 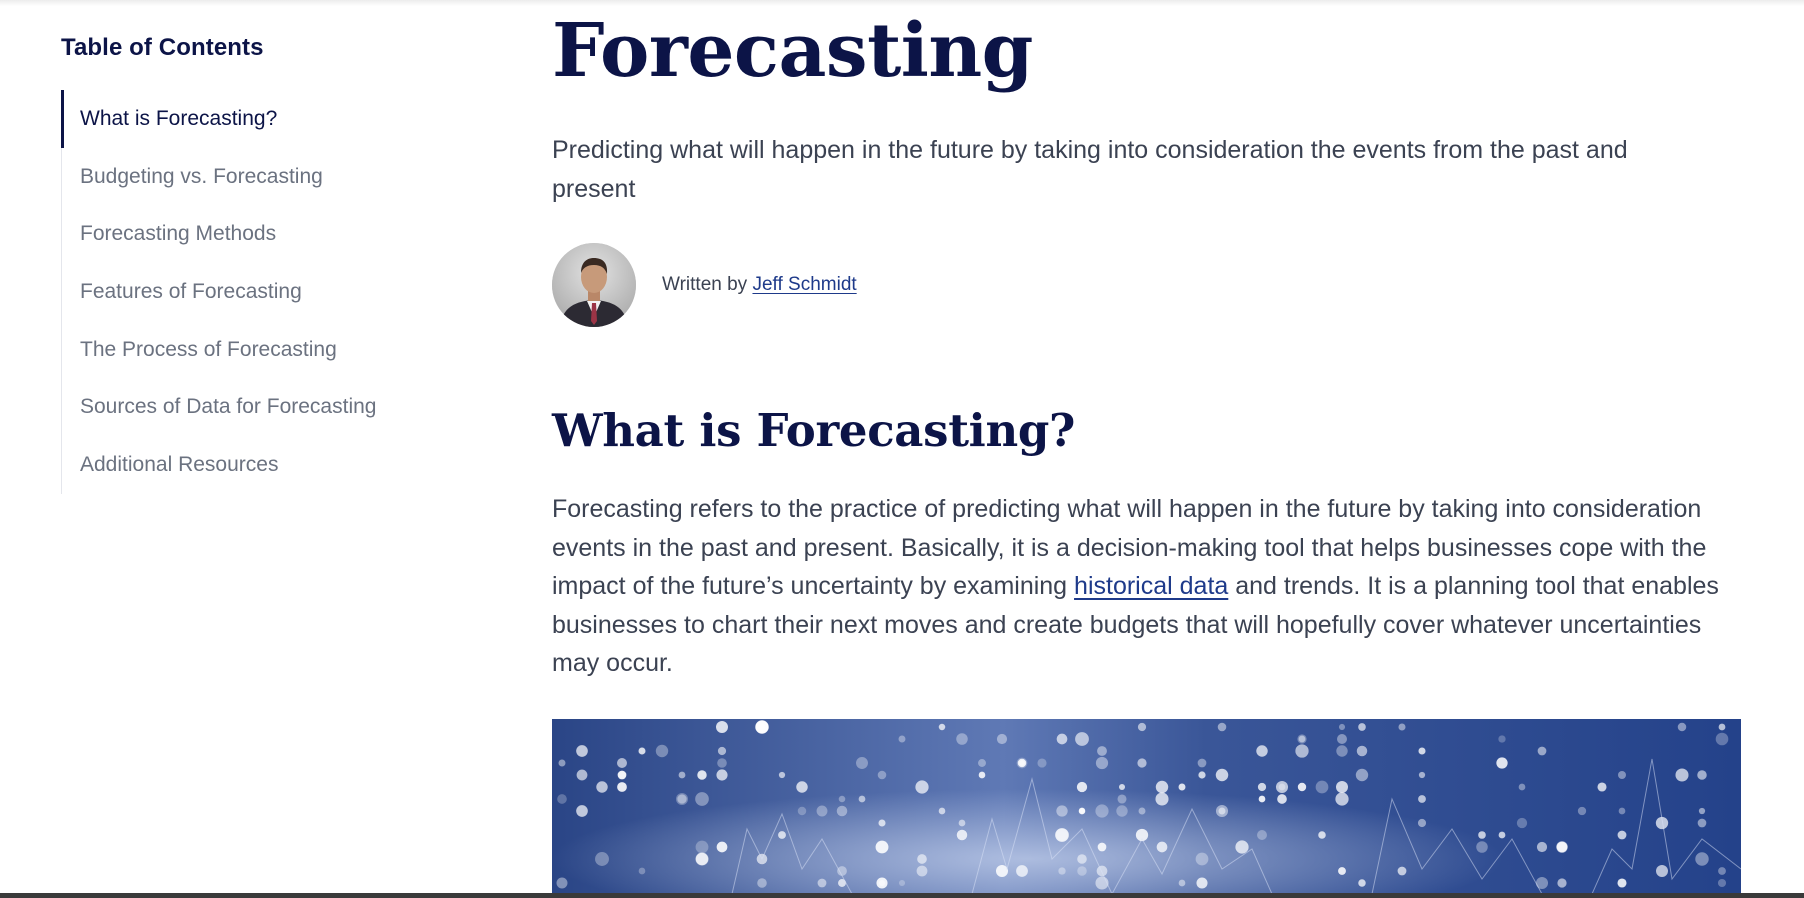 What do you see at coordinates (271, 177) in the screenshot?
I see `toc-item-budgeting-vs-forecasting: Budgeting vs. Forecasting` at bounding box center [271, 177].